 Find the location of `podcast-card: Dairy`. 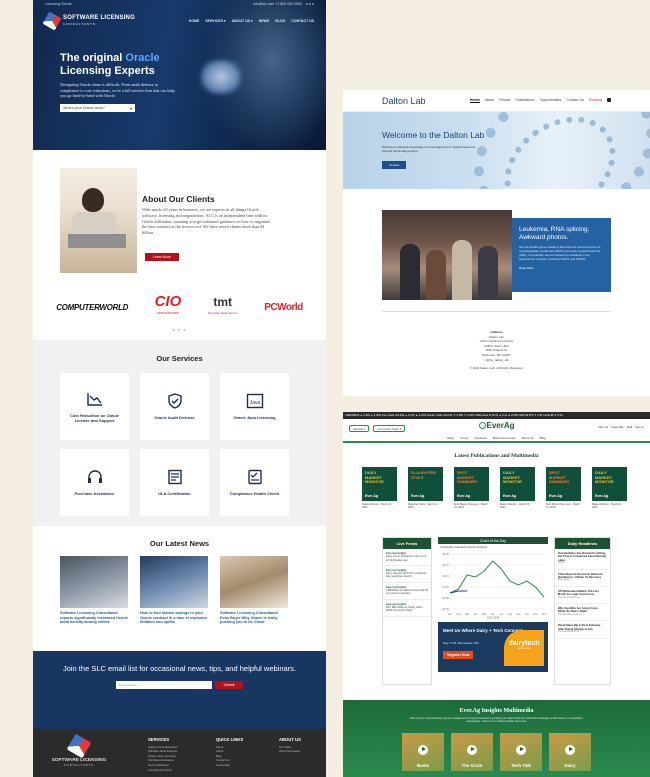

podcast-card: Dairy is located at coordinates (570, 751).